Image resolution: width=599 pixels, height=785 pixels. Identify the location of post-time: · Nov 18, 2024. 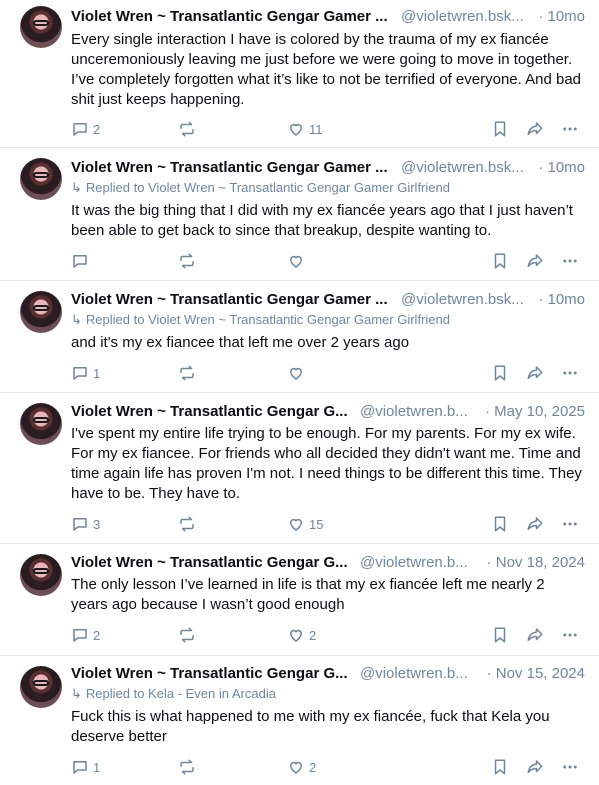
(536, 563).